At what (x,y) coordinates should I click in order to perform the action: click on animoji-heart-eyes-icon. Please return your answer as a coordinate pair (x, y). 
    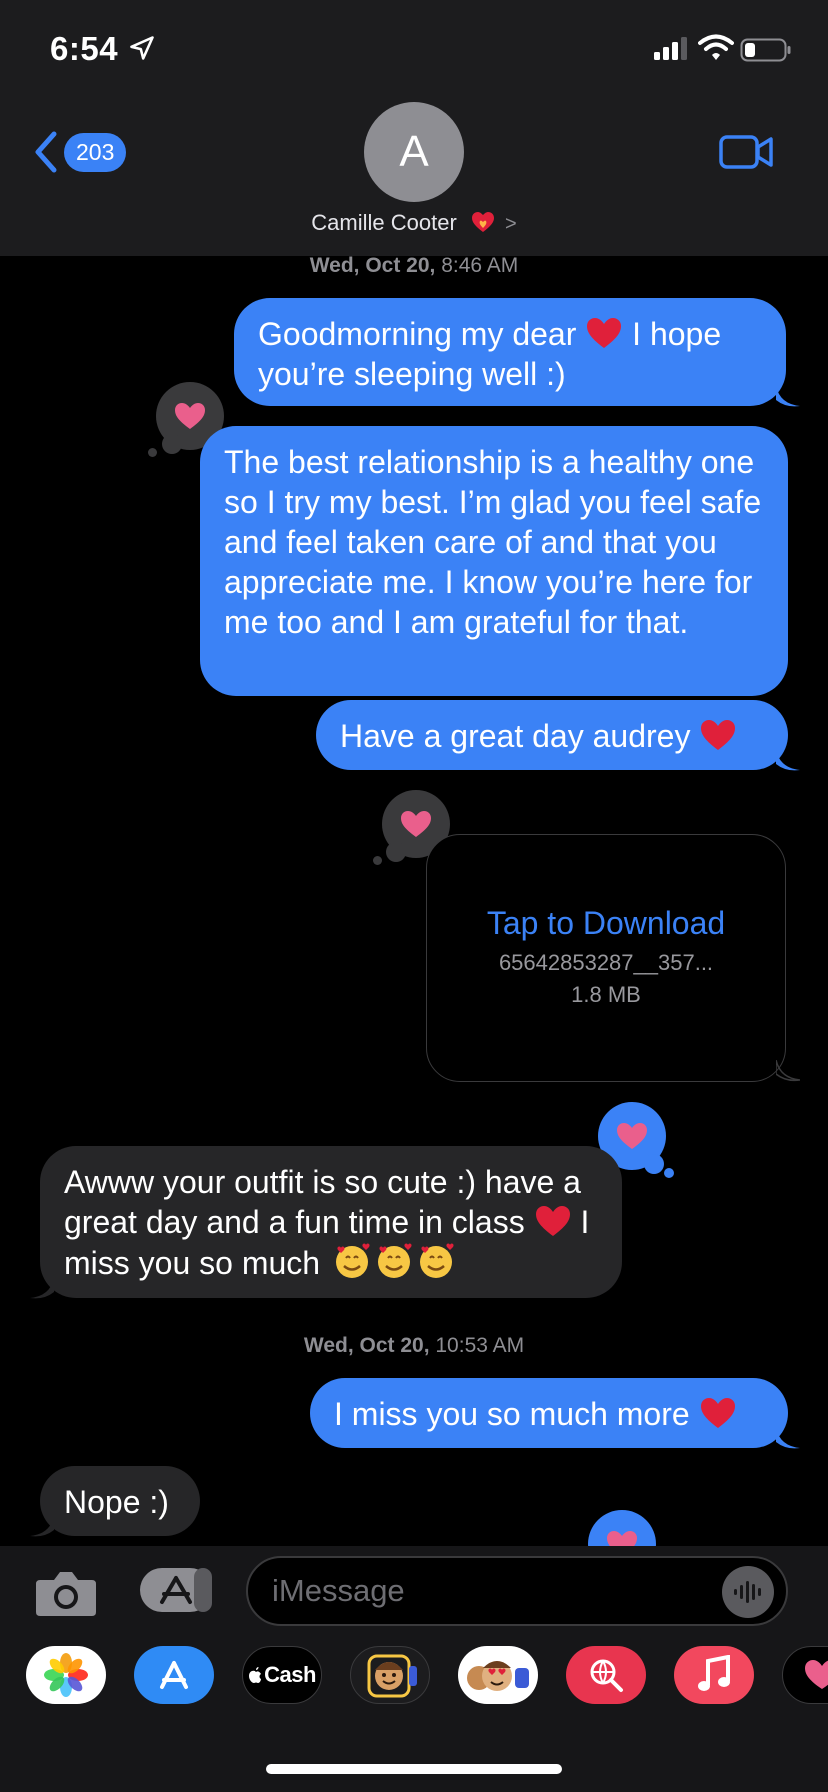
    Looking at the image, I should click on (498, 1676).